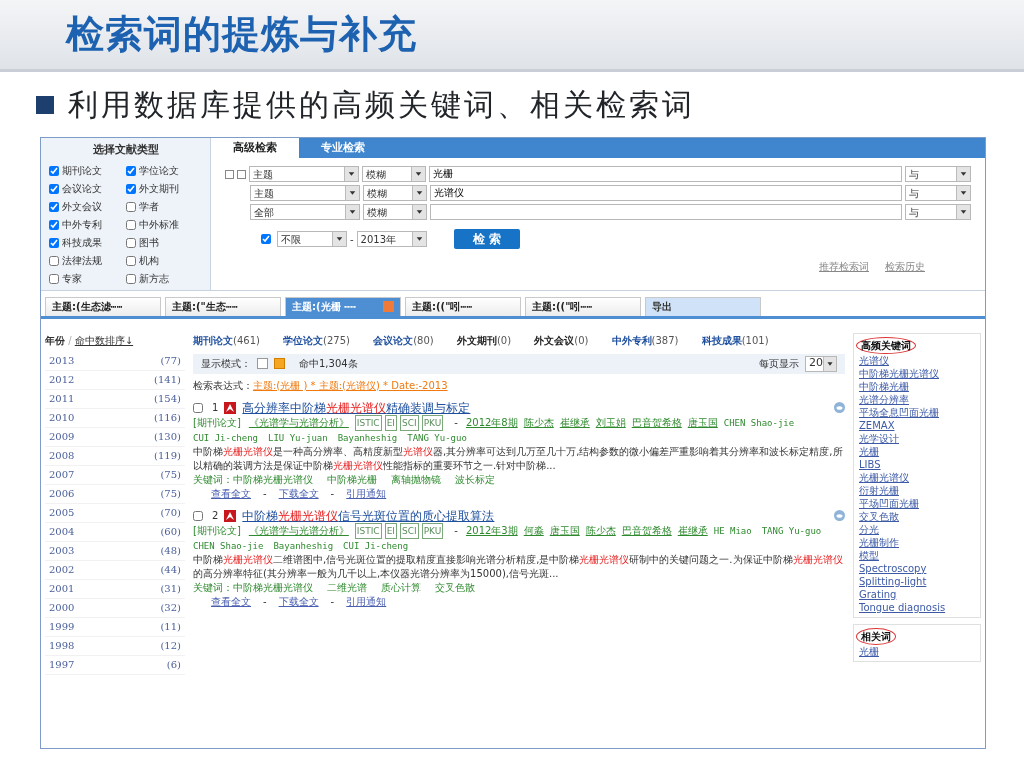 Image resolution: width=1024 pixels, height=768 pixels. Describe the element at coordinates (347, 587) in the screenshot. I see `keyword-link: 二维光谱` at that location.